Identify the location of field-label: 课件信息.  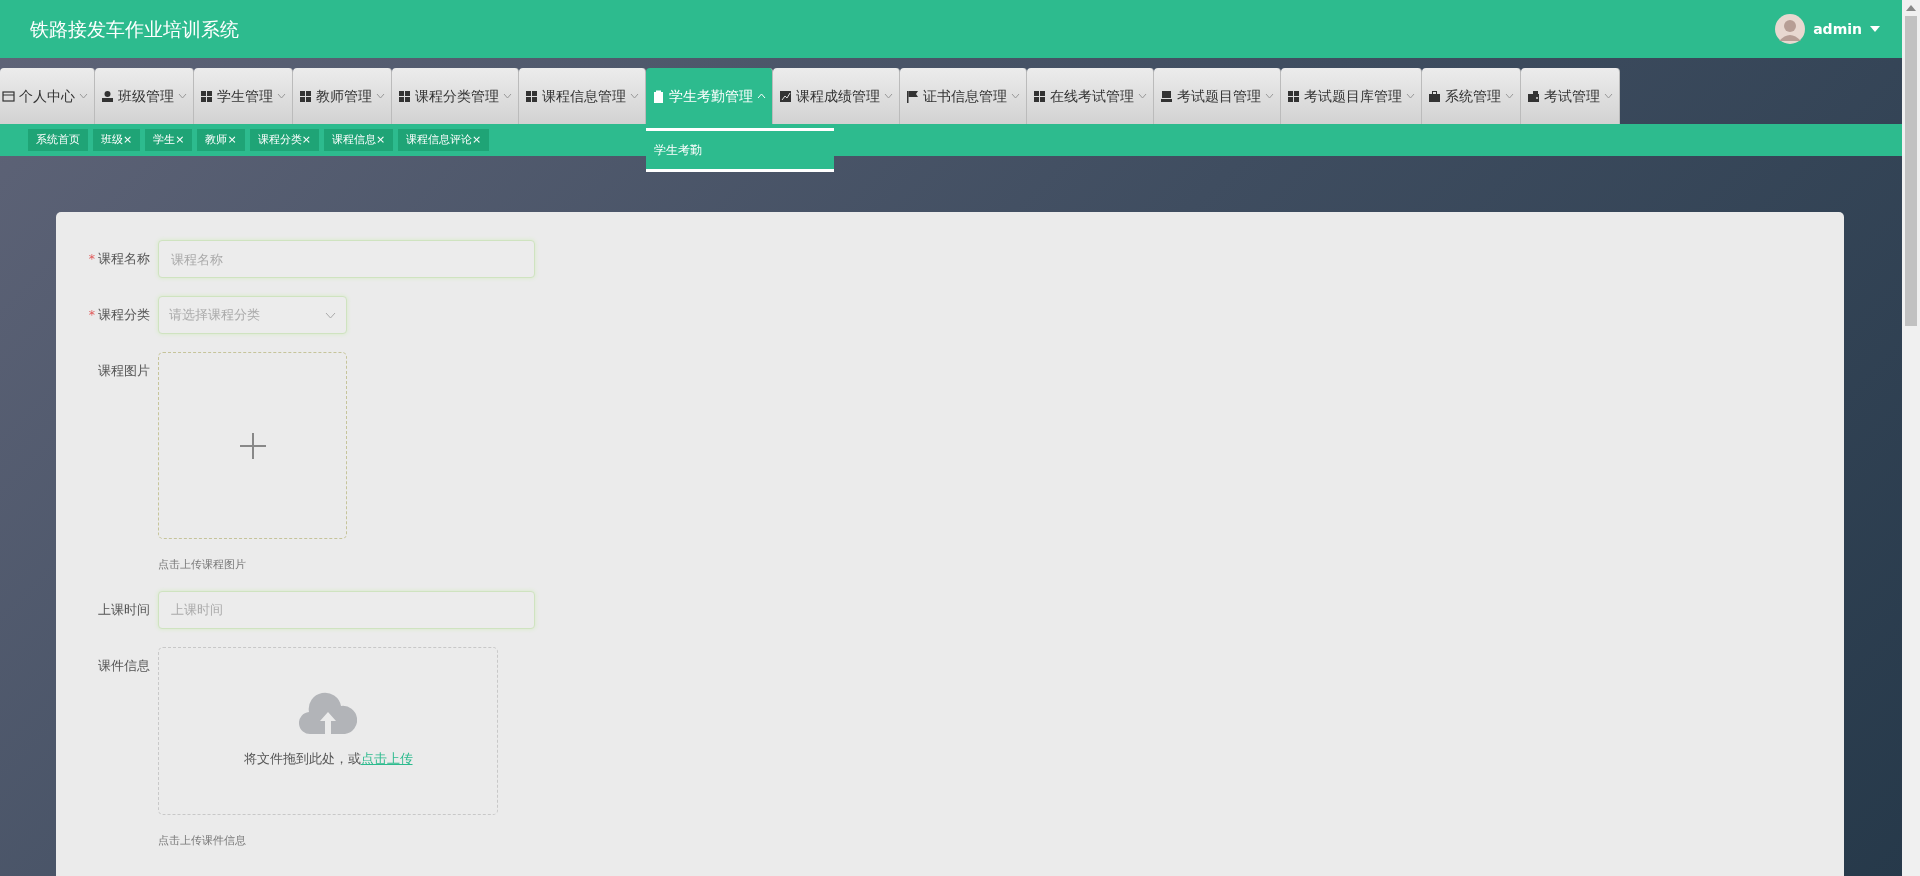
(124, 665).